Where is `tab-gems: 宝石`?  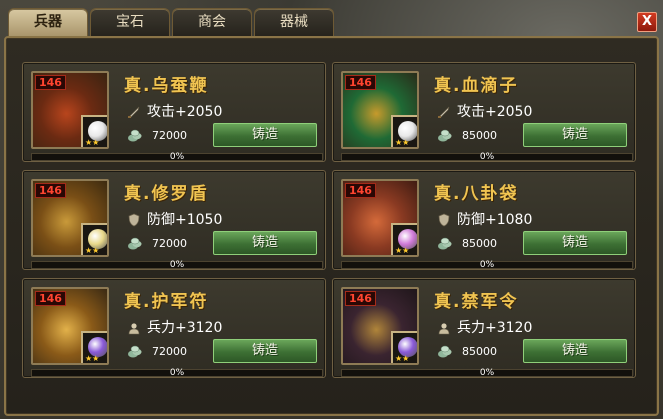
tab-gems: 宝石 is located at coordinates (130, 22).